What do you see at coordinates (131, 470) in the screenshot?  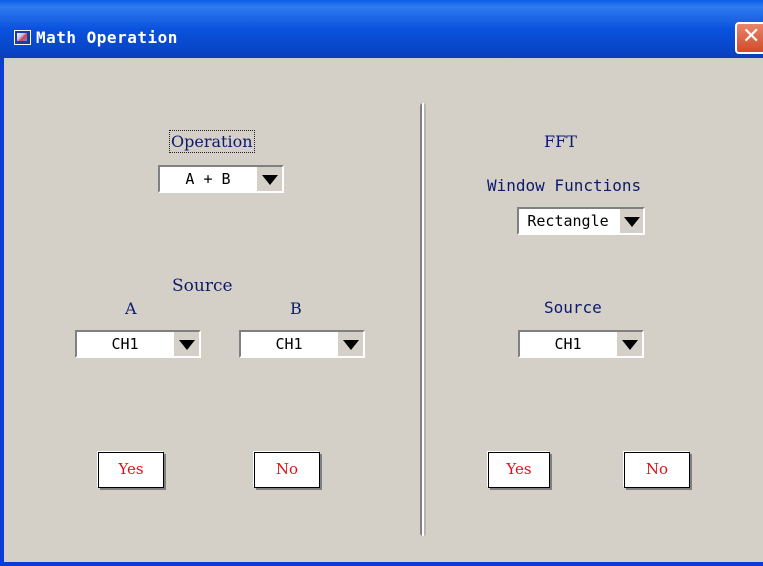 I see `math-yes-button: Yes` at bounding box center [131, 470].